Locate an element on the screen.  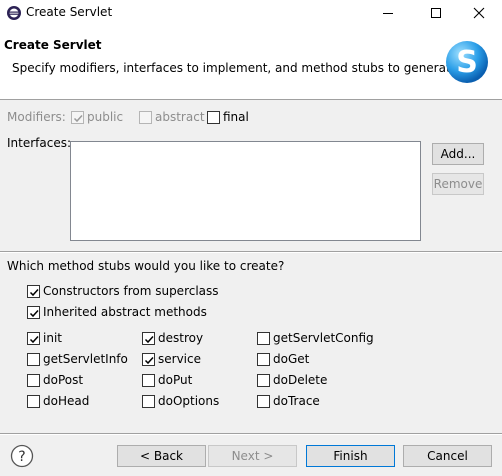
svg-text: S is located at coordinates (467, 62).